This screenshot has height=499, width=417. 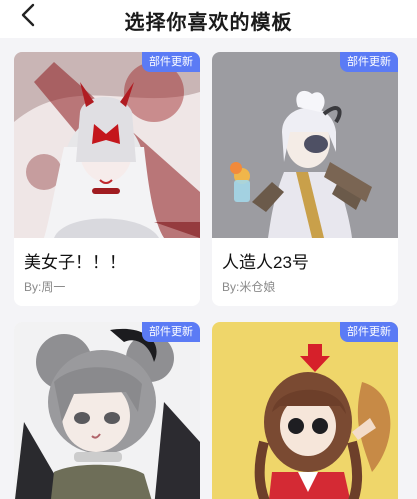 I want to click on template-name: 人造人23号, so click(x=265, y=262).